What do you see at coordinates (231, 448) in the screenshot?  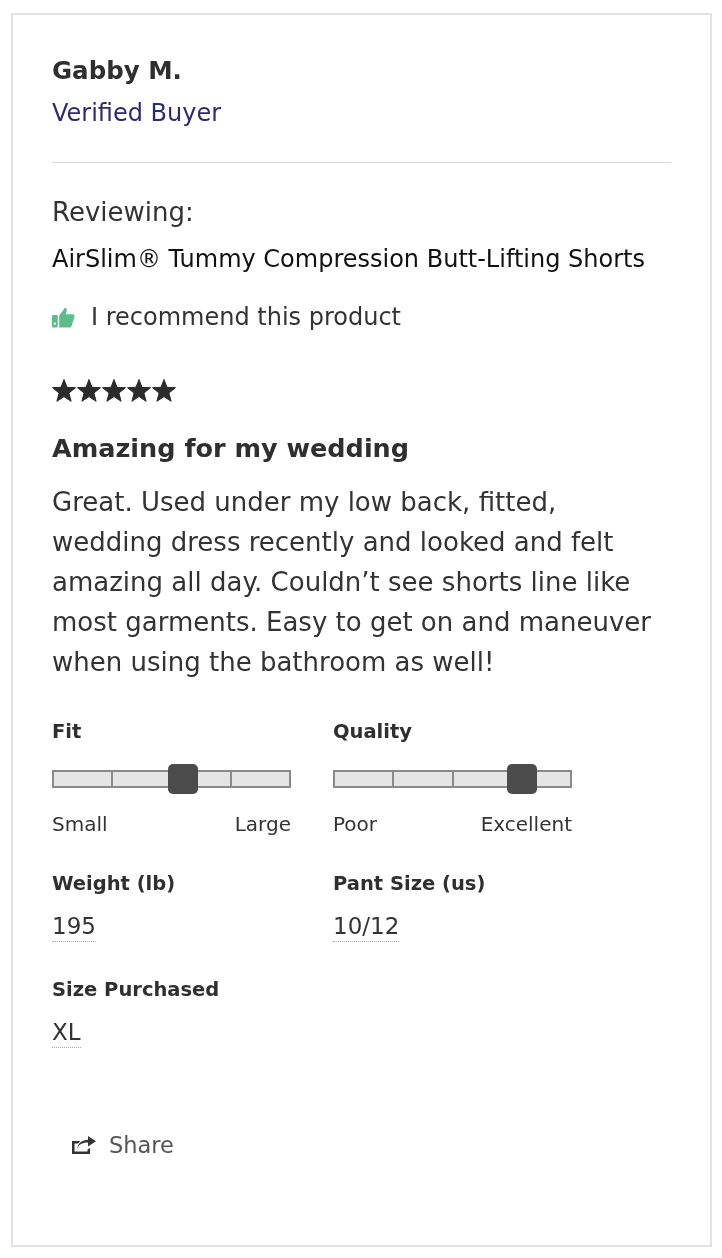 I see `review-title: Amazing for my wedding` at bounding box center [231, 448].